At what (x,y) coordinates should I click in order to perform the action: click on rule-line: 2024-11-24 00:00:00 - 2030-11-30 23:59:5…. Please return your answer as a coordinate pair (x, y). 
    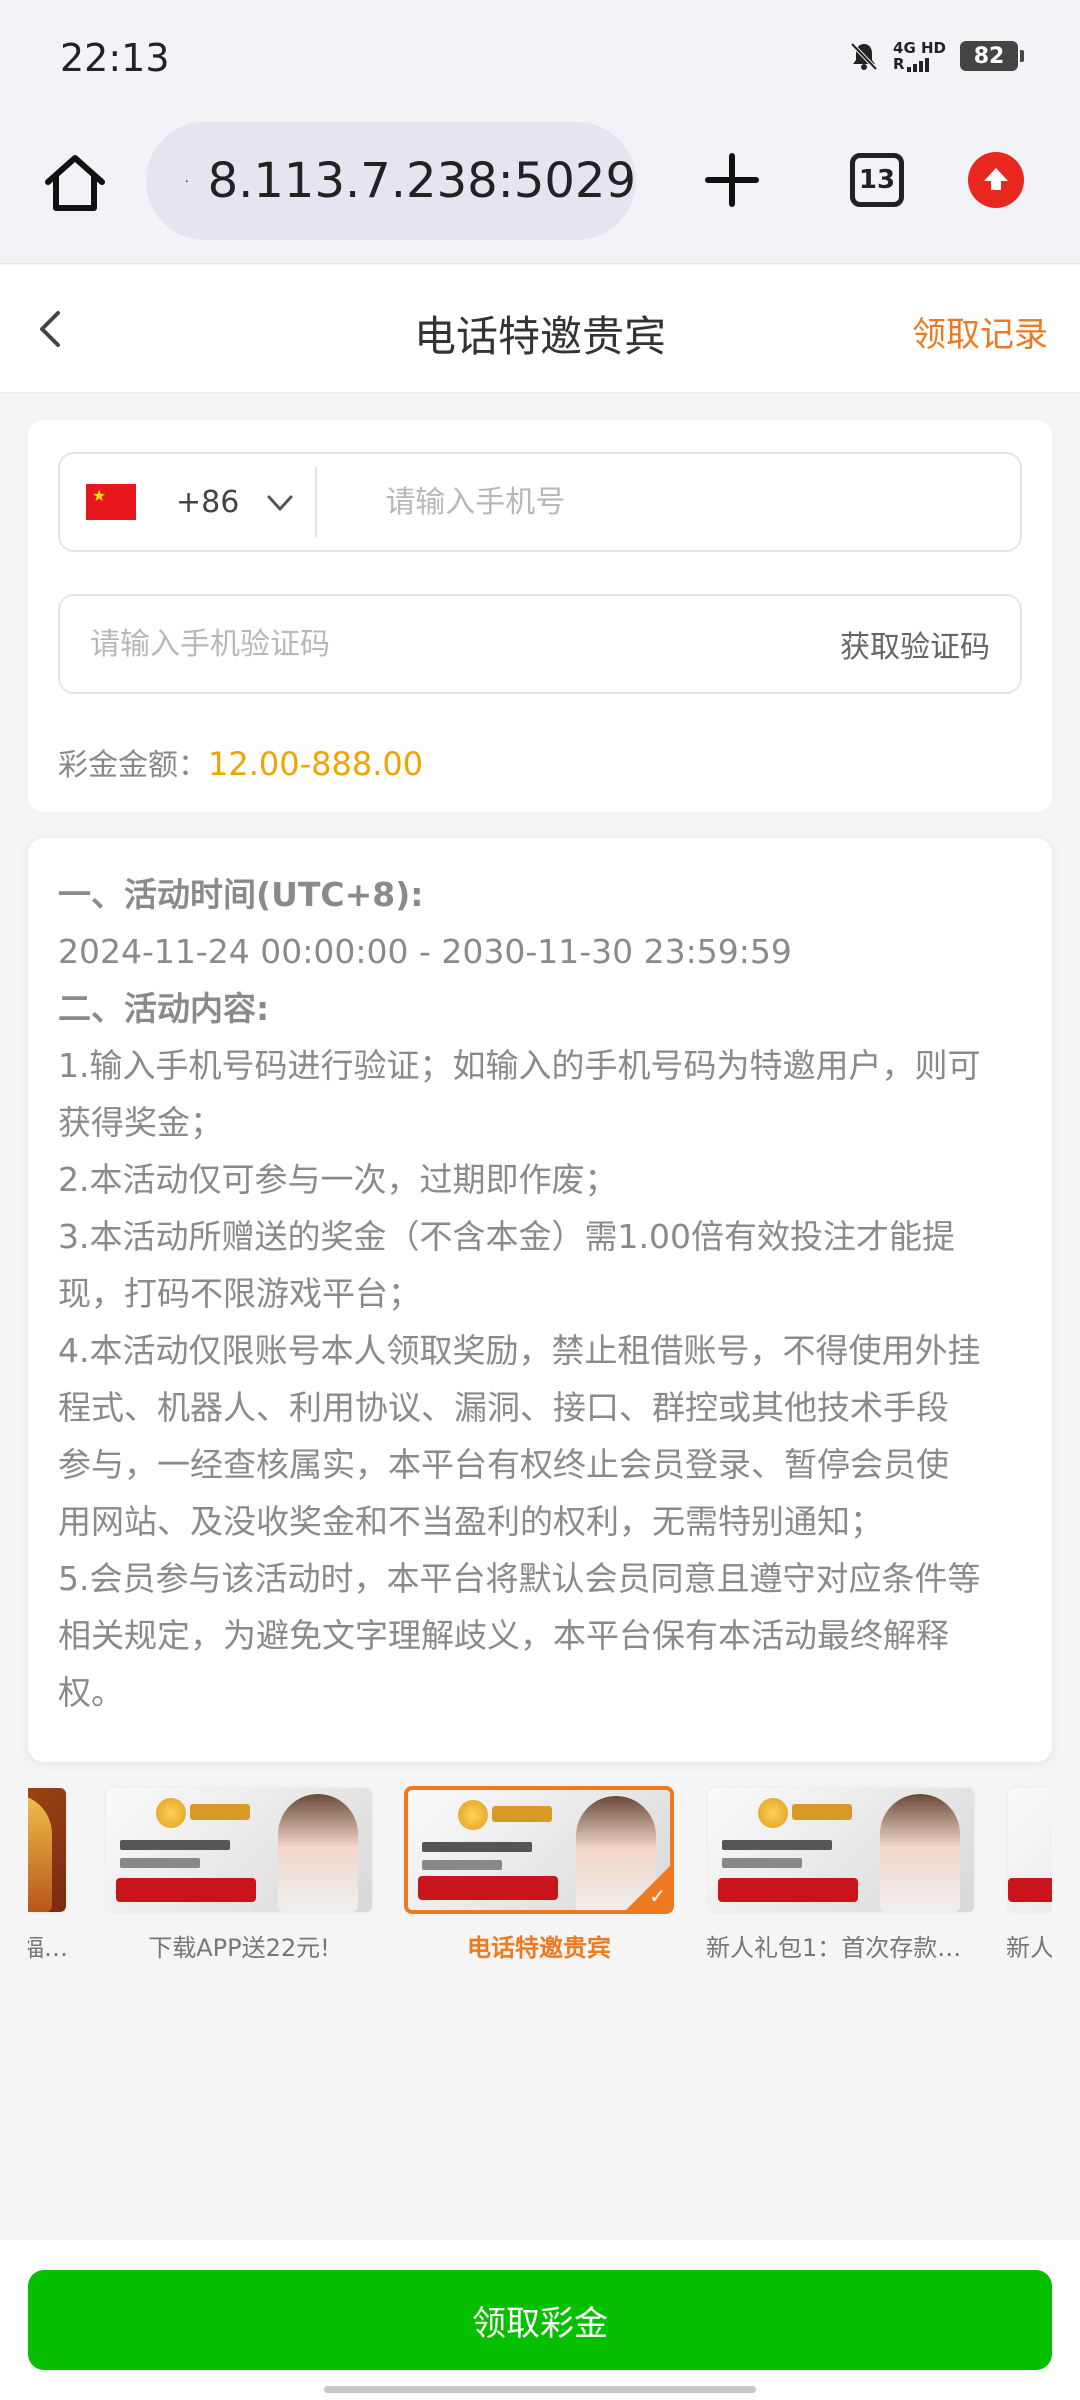
    Looking at the image, I should click on (425, 951).